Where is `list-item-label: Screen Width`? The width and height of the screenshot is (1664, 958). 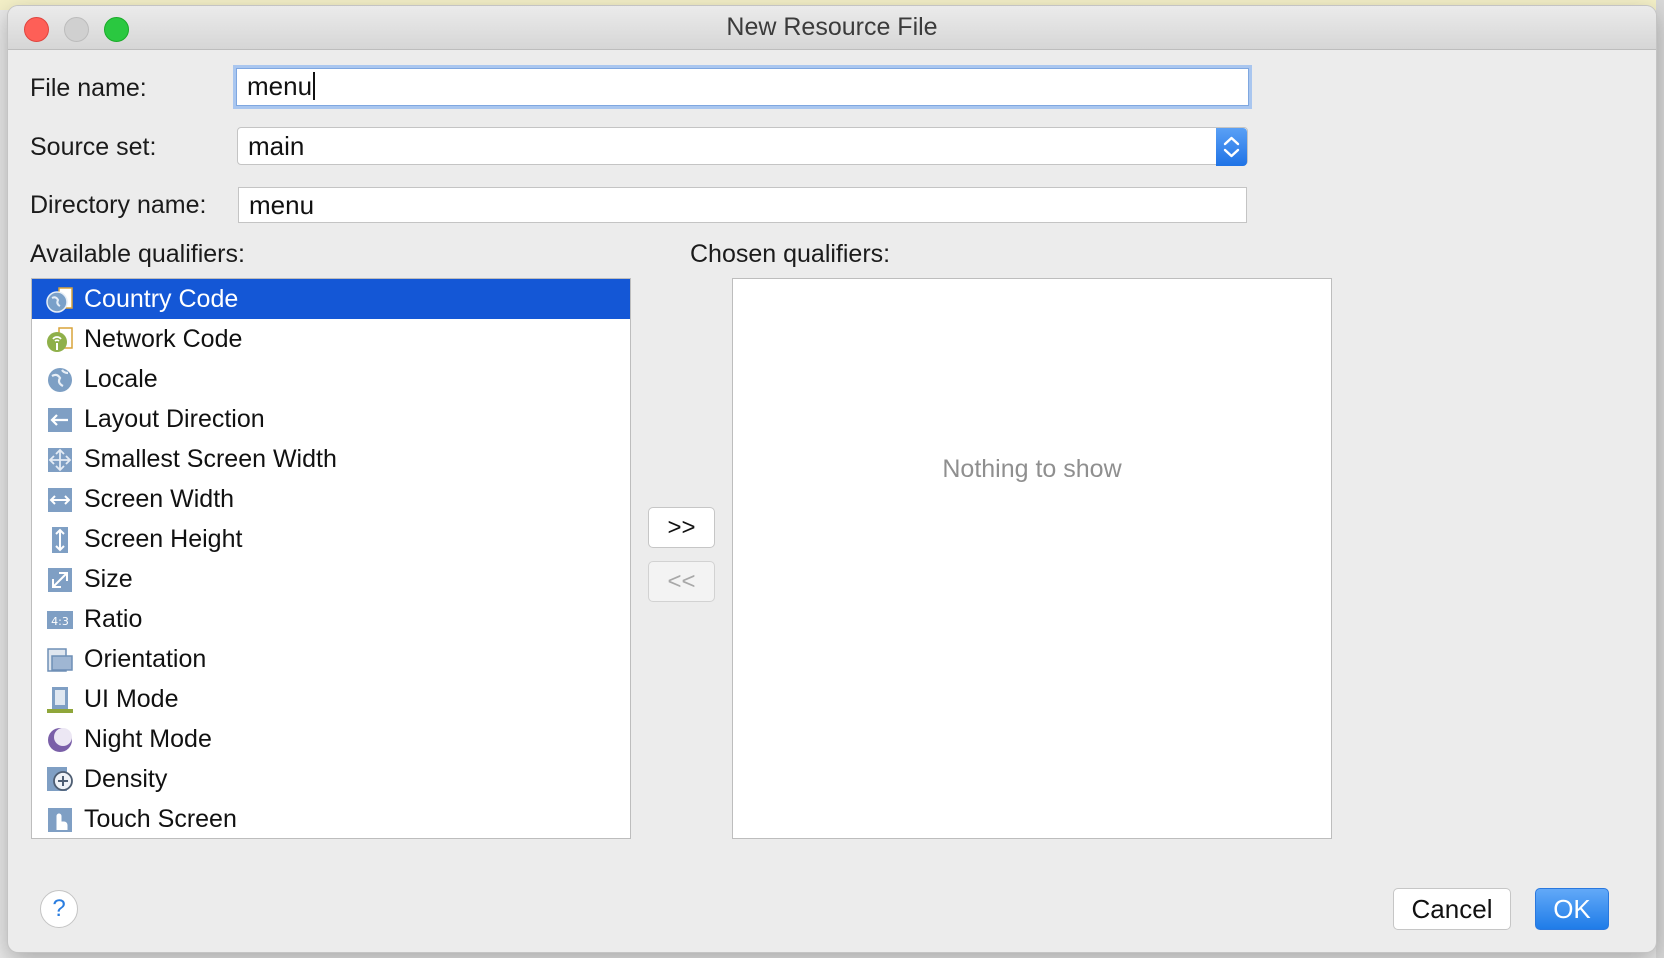 list-item-label: Screen Width is located at coordinates (159, 499).